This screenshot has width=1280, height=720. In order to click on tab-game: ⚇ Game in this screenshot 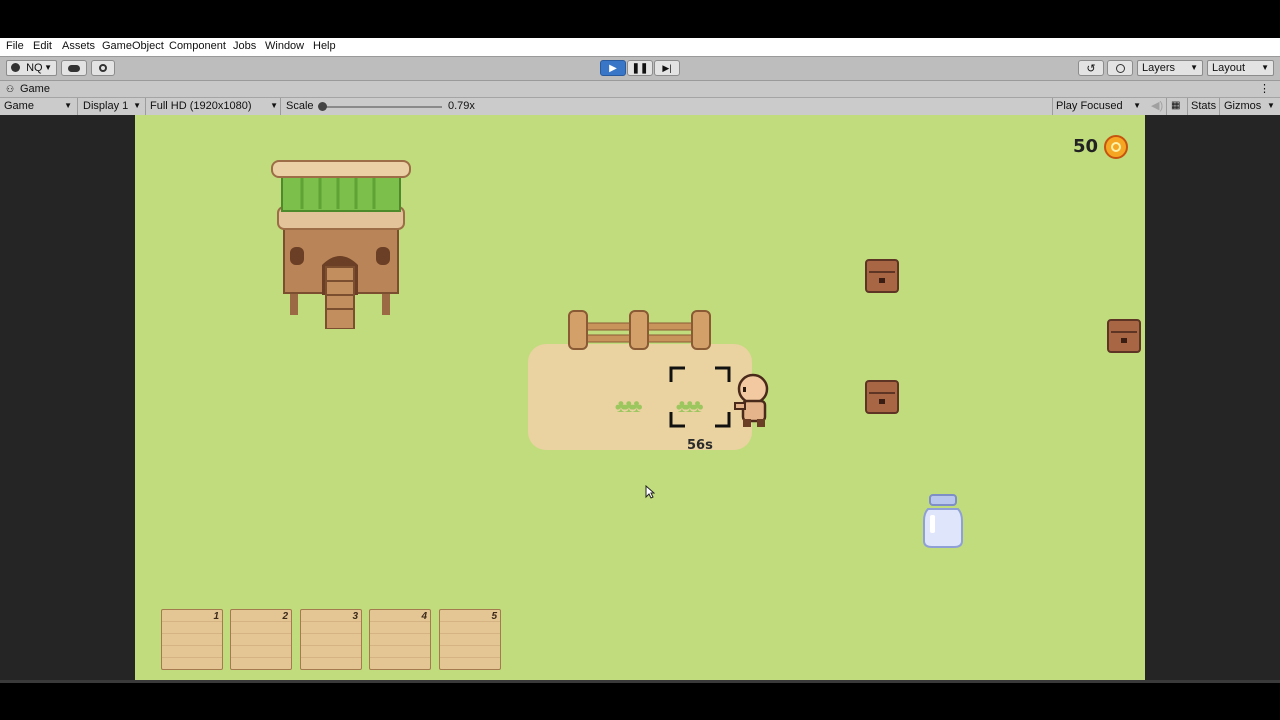, I will do `click(30, 89)`.